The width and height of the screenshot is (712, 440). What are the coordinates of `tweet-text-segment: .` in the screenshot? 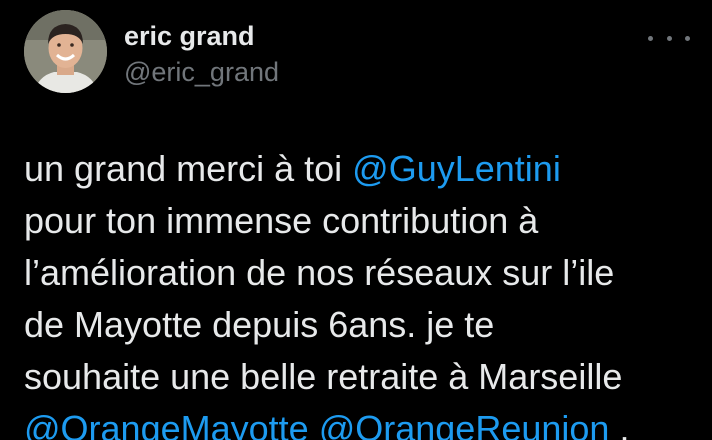 It's located at (619, 424).